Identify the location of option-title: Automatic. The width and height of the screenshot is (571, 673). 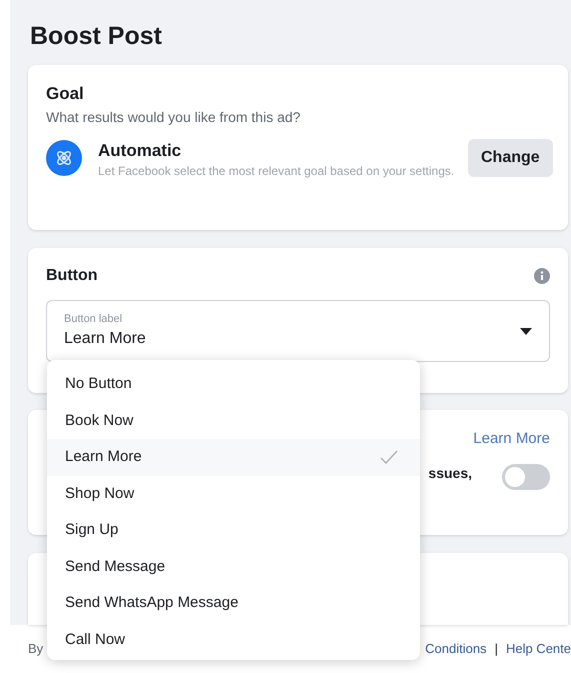
(140, 151).